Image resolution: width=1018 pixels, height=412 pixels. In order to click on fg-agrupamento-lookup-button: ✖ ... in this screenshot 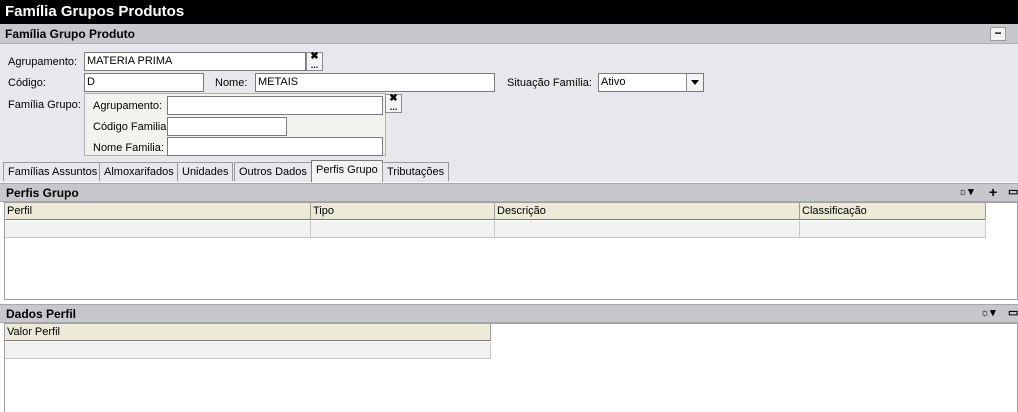, I will do `click(393, 103)`.